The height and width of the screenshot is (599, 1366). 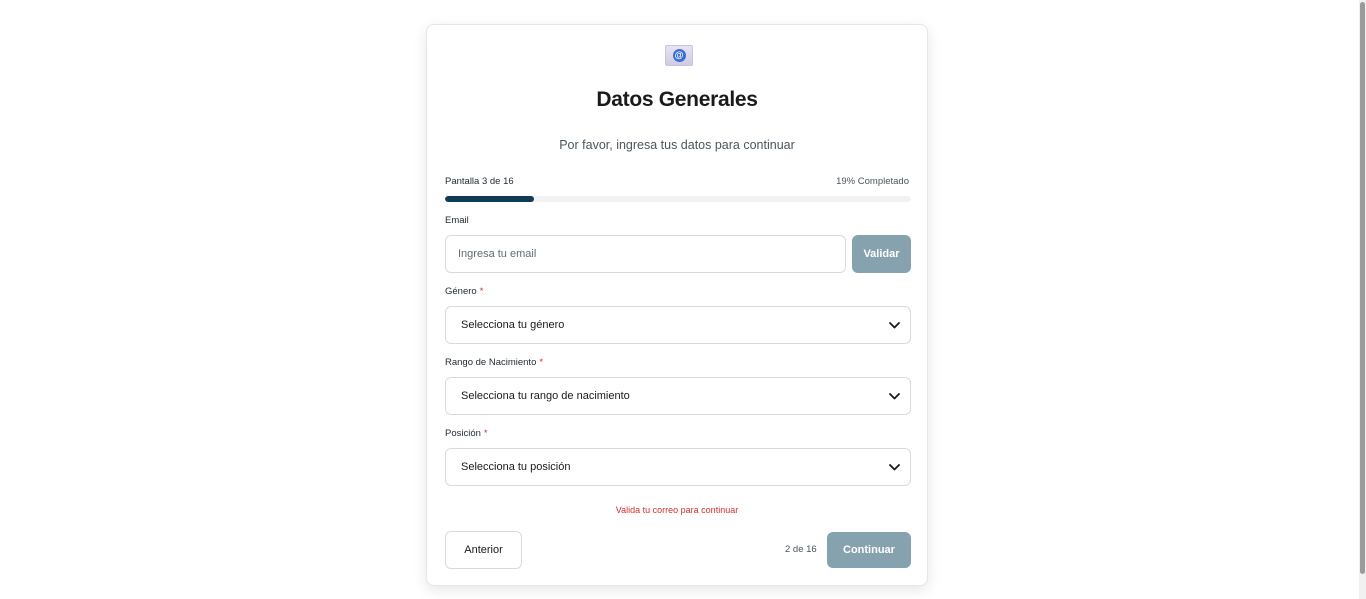 I want to click on email-field, so click(x=645, y=254).